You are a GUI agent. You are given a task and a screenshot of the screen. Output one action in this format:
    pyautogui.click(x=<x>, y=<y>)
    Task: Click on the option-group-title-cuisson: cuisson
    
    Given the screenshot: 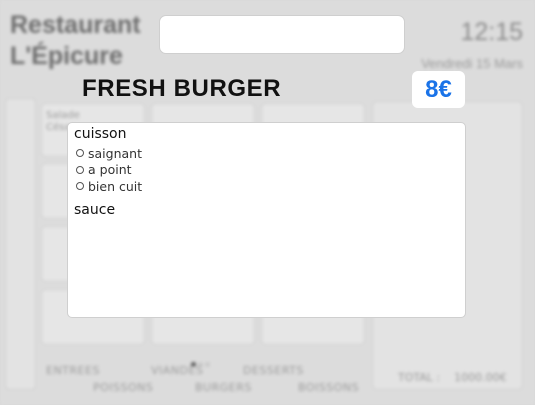 What is the action you would take?
    pyautogui.click(x=100, y=134)
    